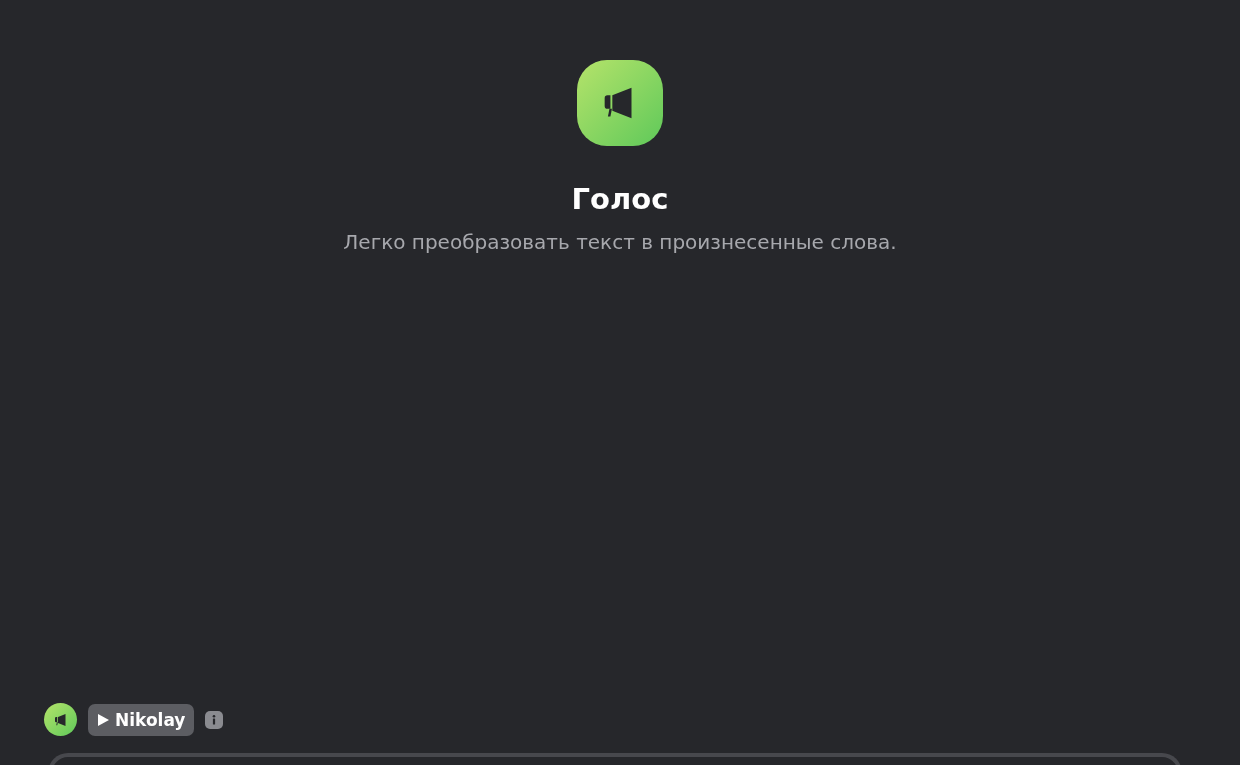  Describe the element at coordinates (620, 199) in the screenshot. I see `page-title: Голос` at that location.